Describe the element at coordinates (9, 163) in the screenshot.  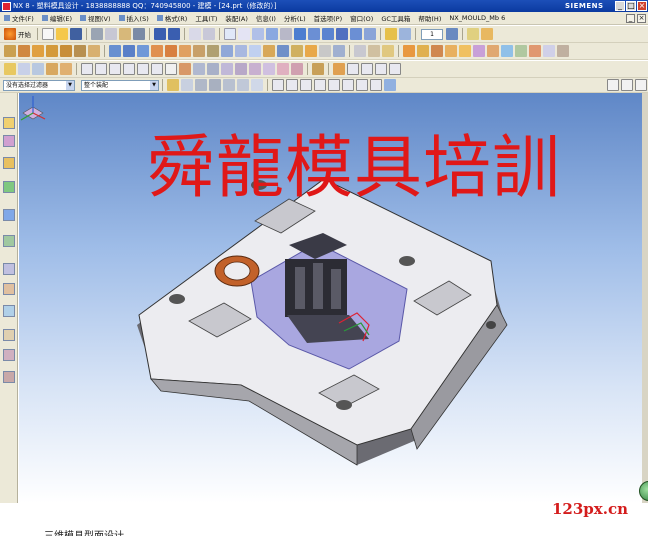
I see `part-navigator-icon` at that location.